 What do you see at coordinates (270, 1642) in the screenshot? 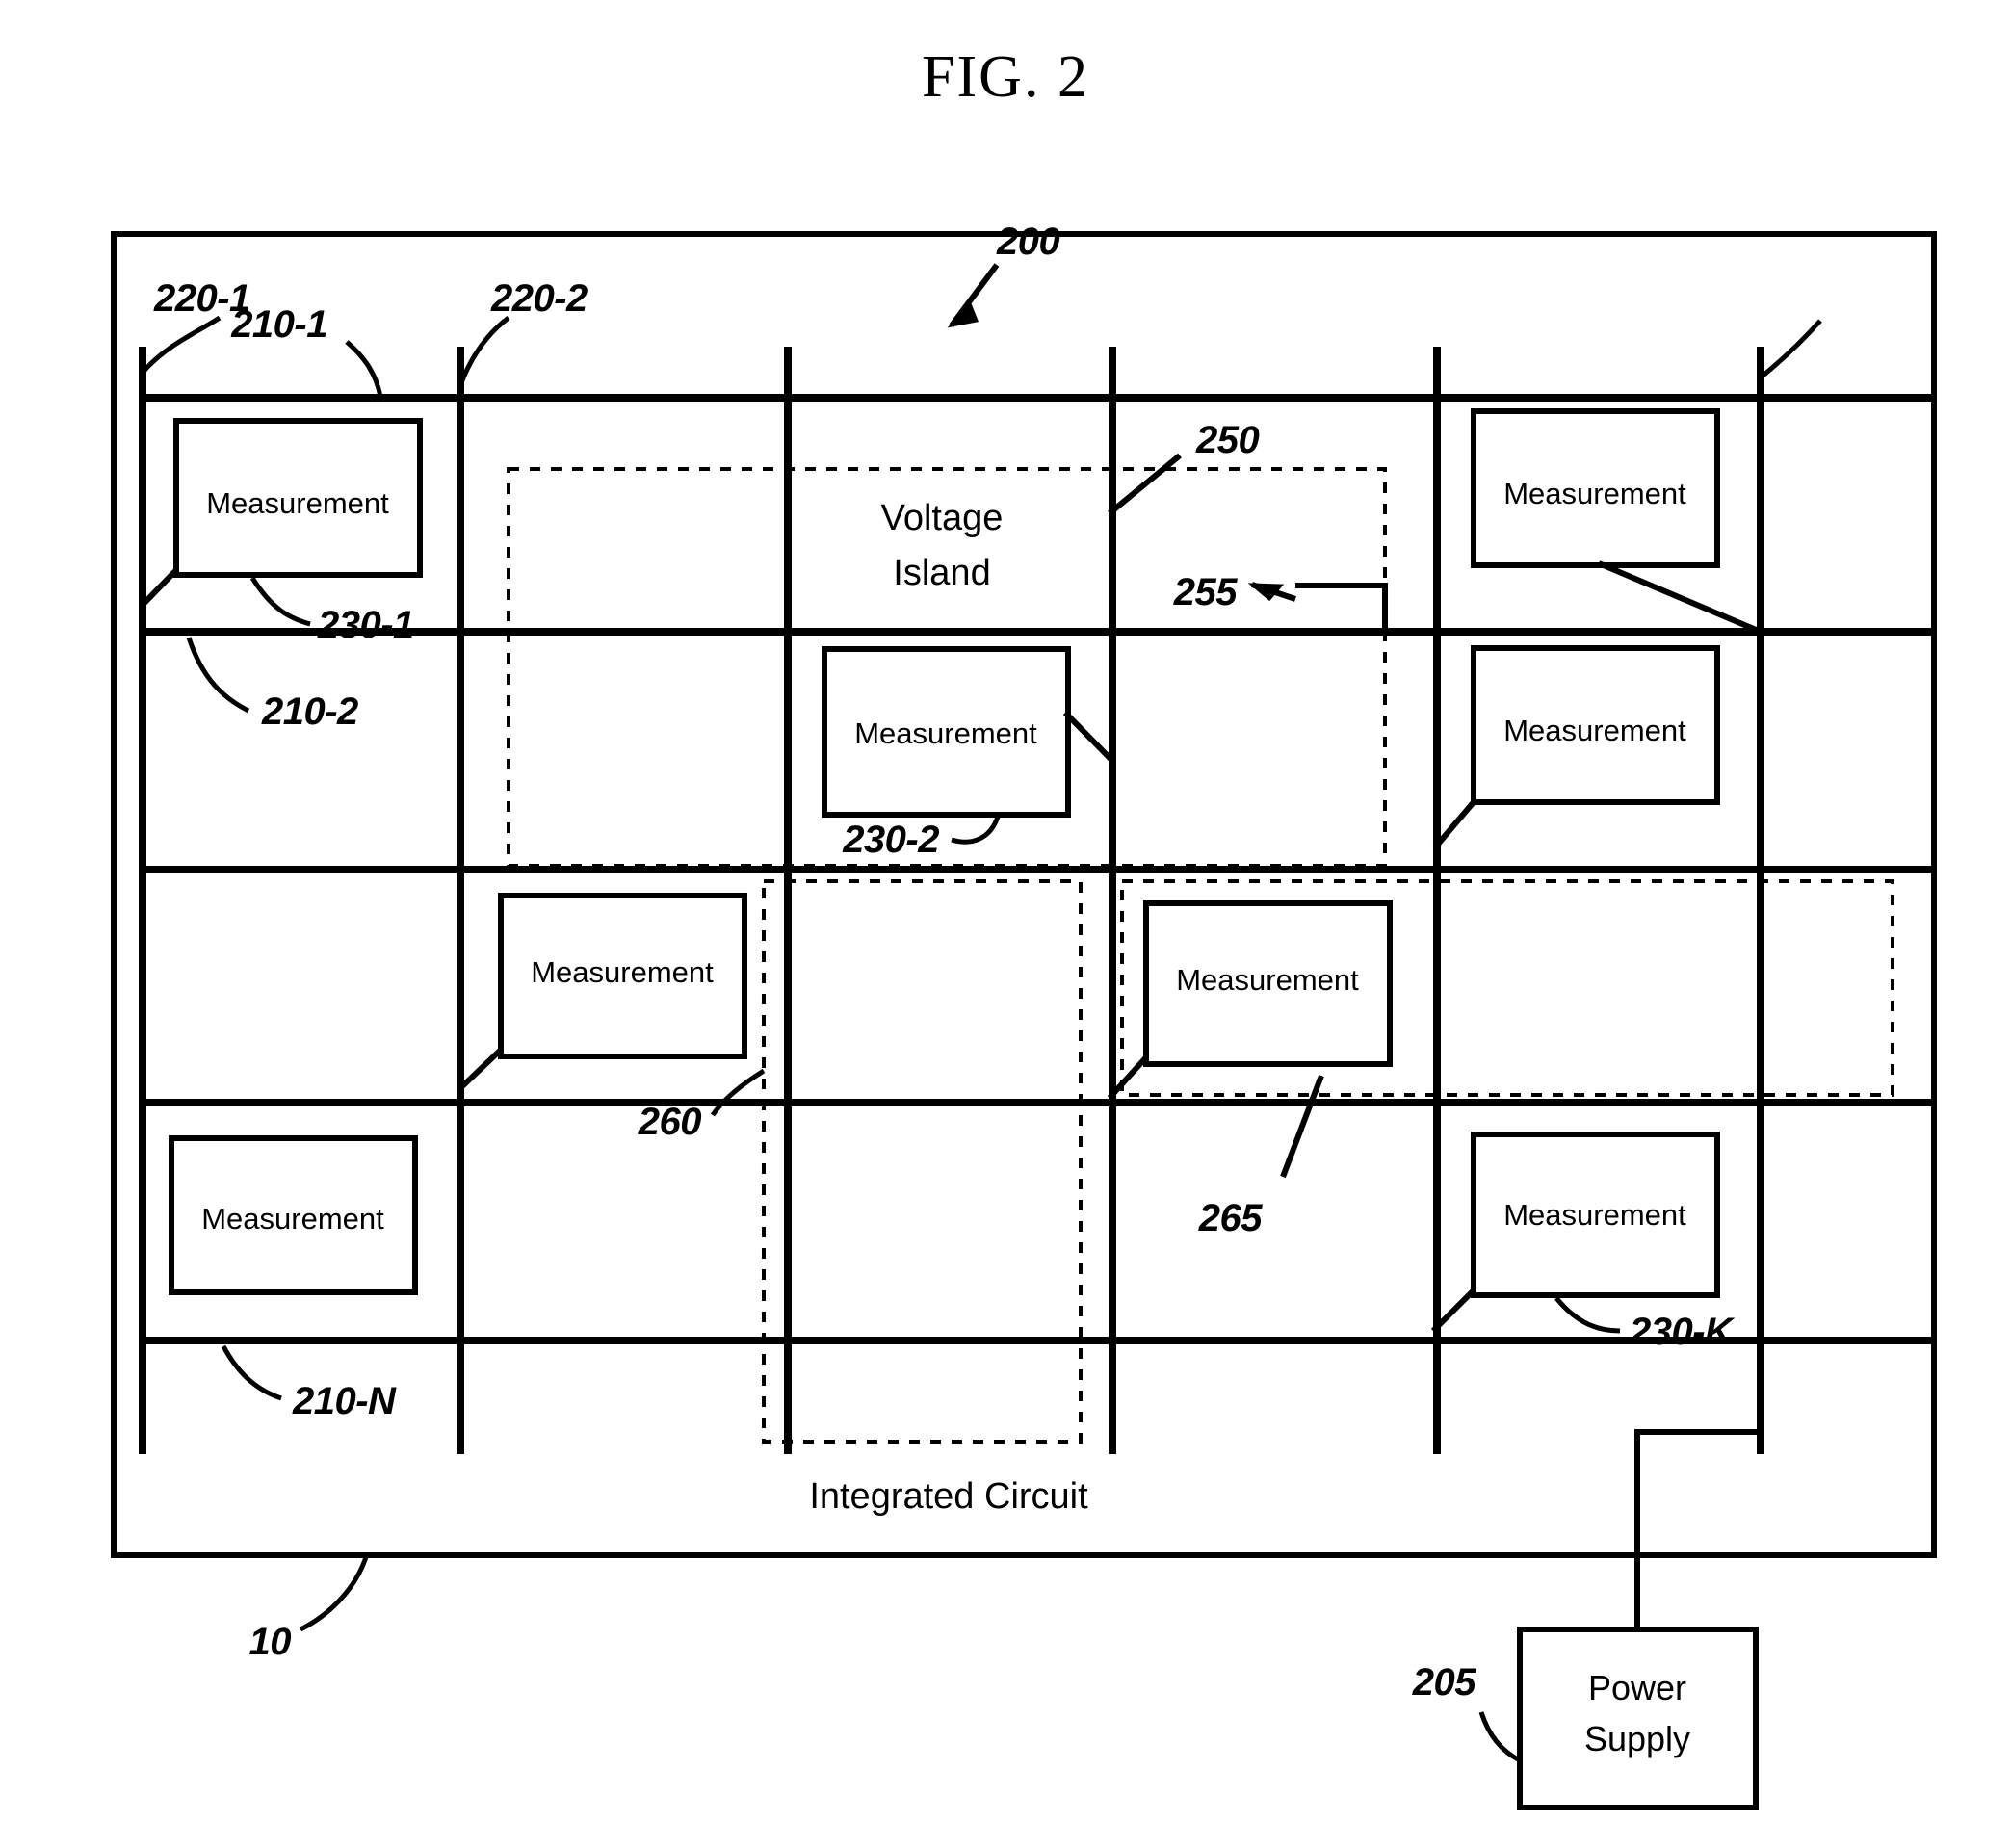
I see `ref-label-10: 10` at bounding box center [270, 1642].